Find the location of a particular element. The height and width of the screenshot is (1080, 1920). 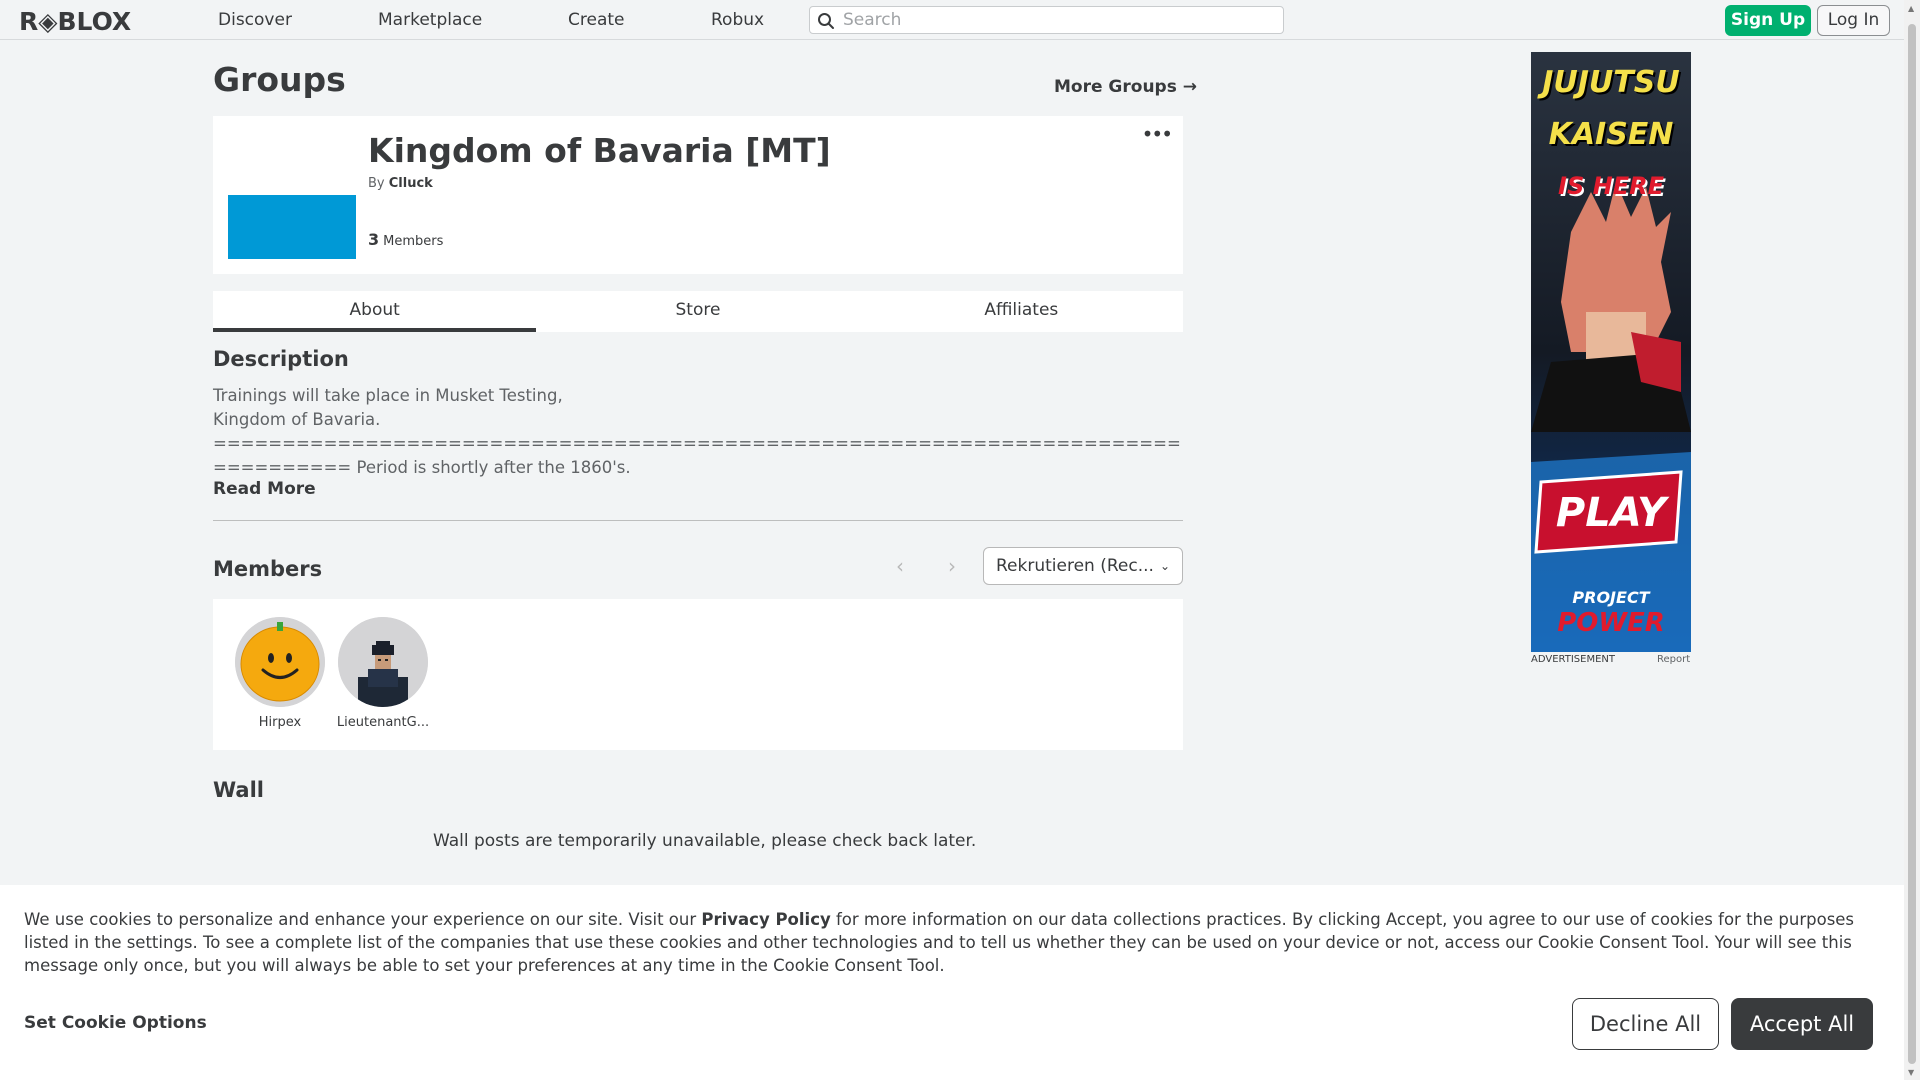

more-groups-link: More Groups → is located at coordinates (1125, 87).